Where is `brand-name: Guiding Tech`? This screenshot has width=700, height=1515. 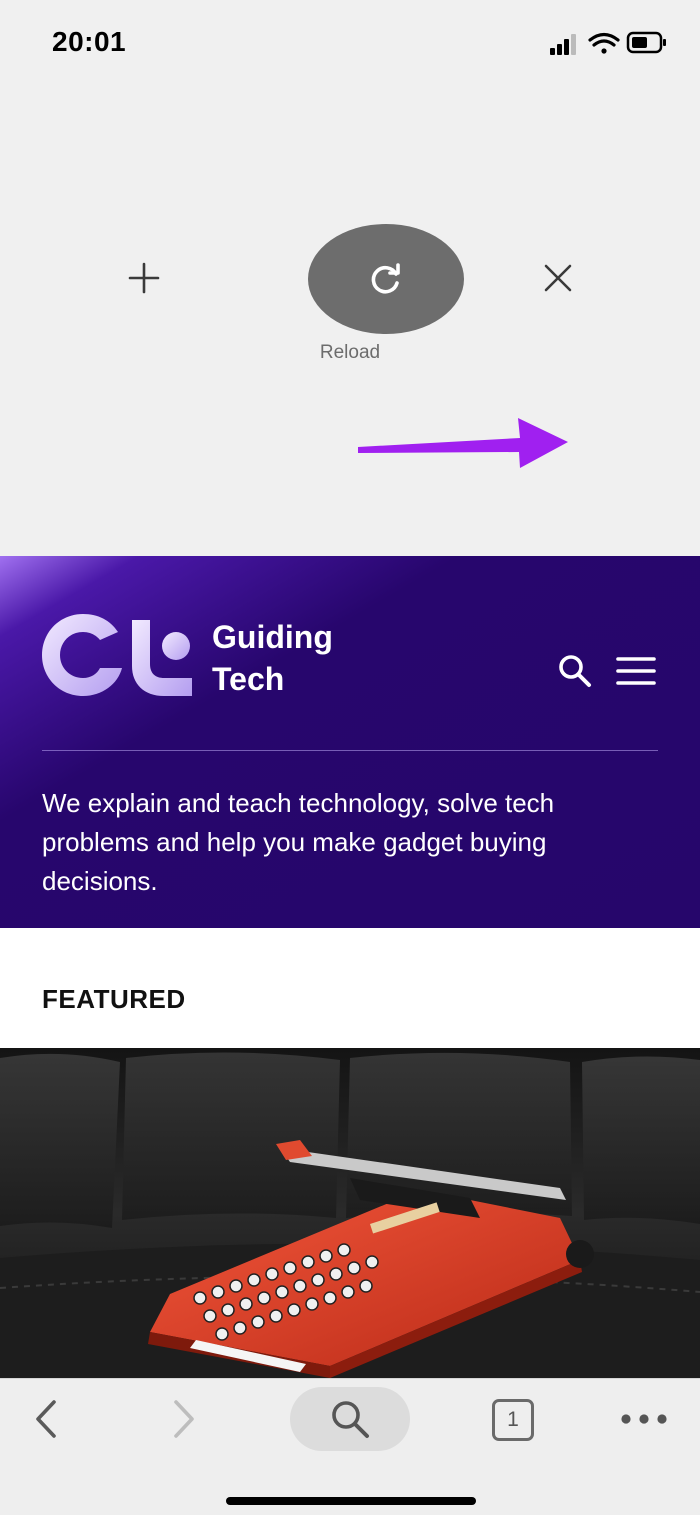
brand-name: Guiding Tech is located at coordinates (272, 658).